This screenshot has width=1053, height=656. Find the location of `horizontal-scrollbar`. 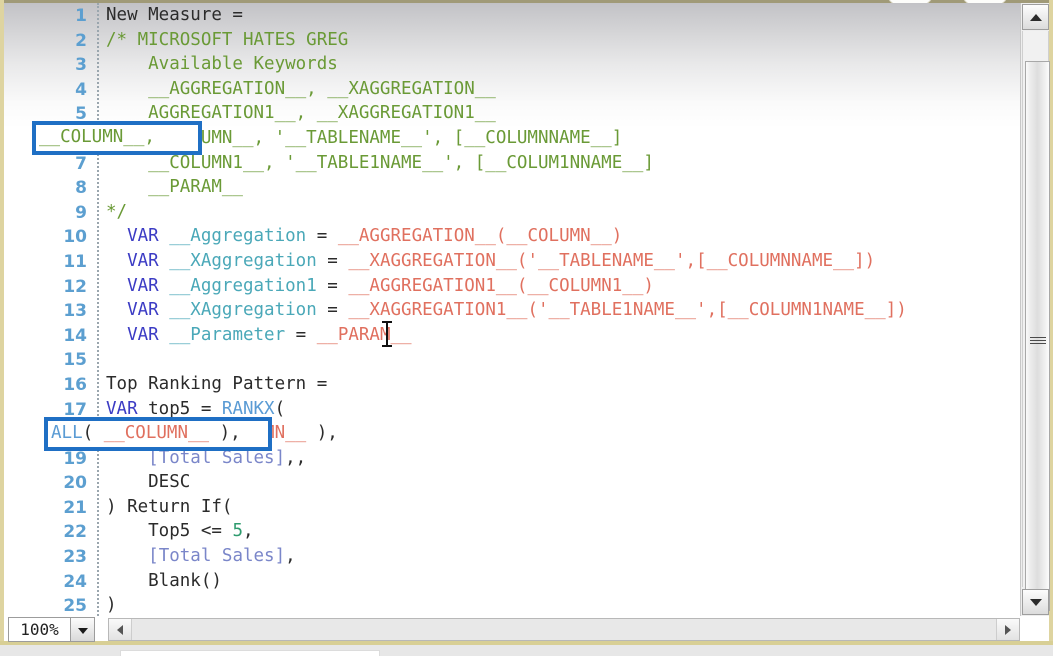

horizontal-scrollbar is located at coordinates (564, 629).